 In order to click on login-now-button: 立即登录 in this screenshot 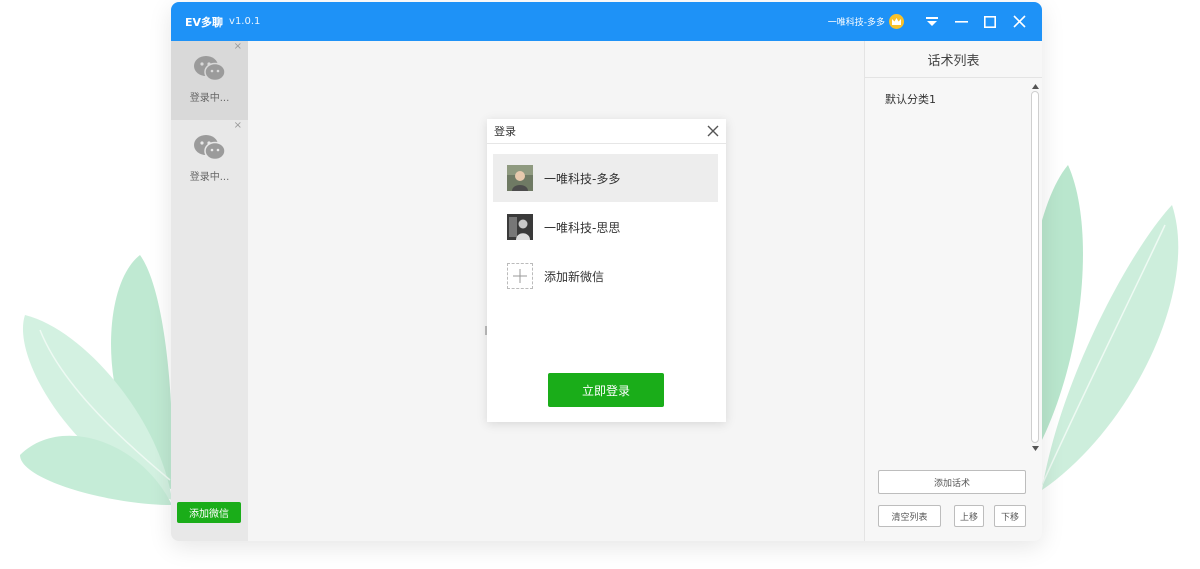, I will do `click(606, 390)`.